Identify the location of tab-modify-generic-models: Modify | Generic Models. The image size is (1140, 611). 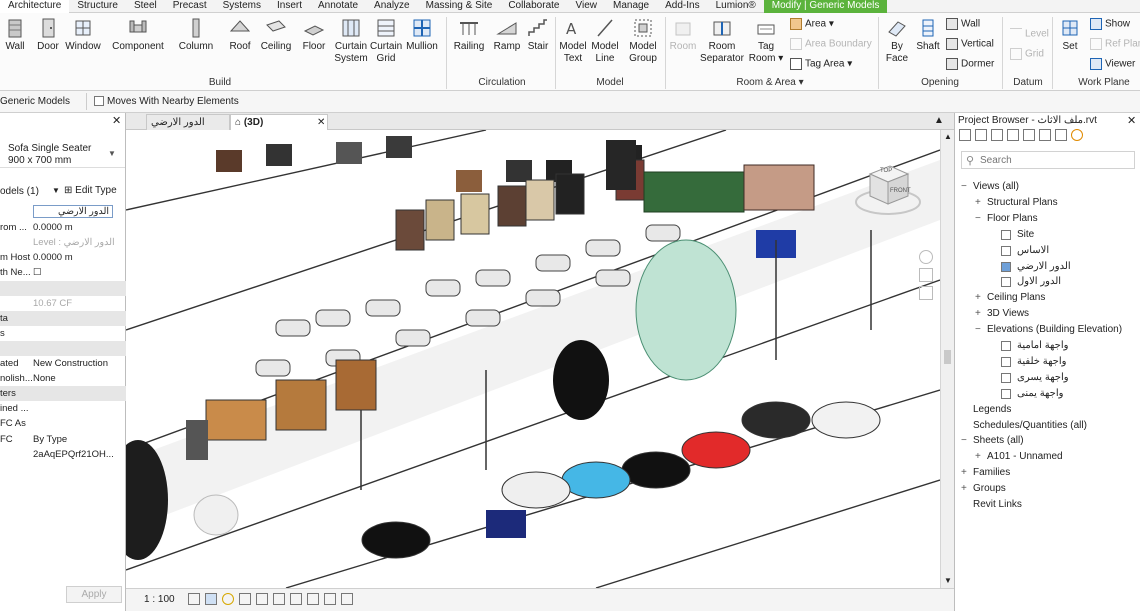
(825, 6).